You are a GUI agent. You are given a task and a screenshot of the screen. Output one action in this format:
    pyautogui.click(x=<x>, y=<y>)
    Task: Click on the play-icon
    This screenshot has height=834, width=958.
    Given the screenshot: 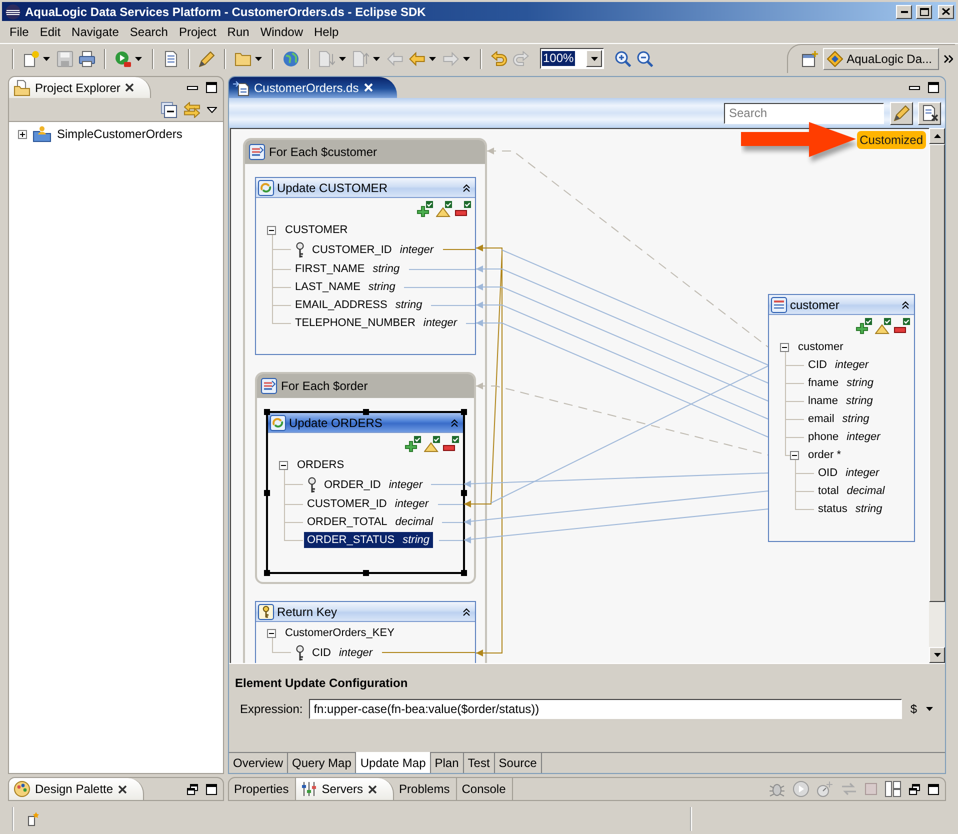 What is the action you would take?
    pyautogui.click(x=801, y=789)
    